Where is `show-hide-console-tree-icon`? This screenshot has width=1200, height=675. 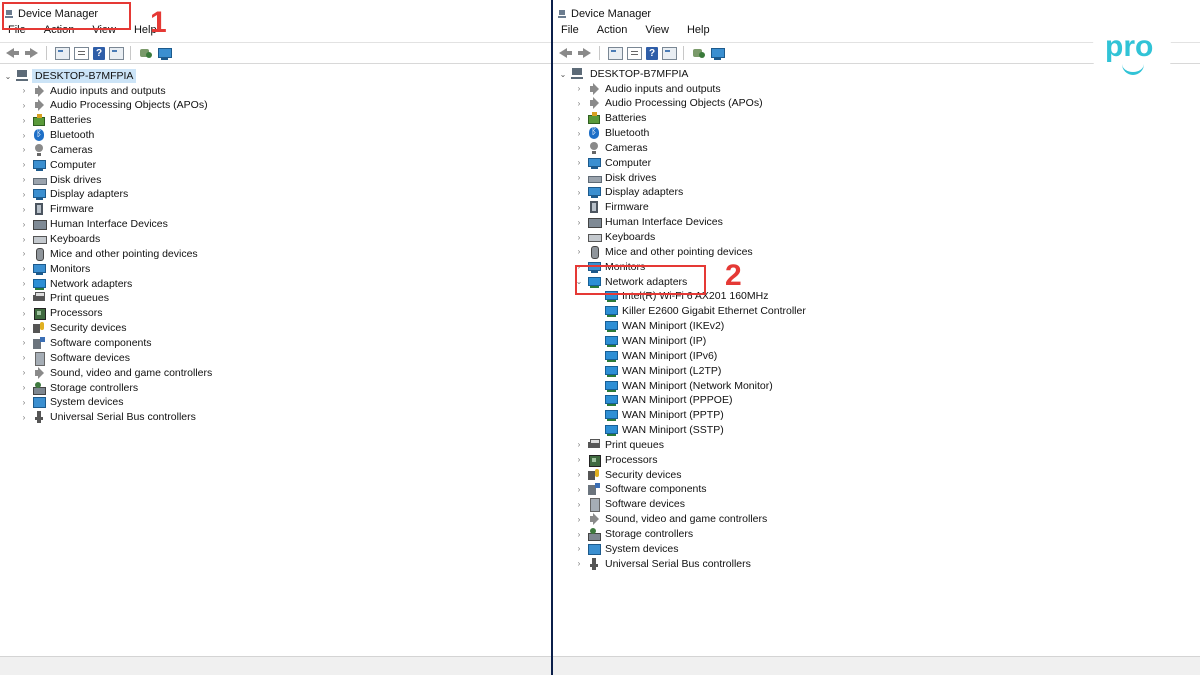 show-hide-console-tree-icon is located at coordinates (62, 53).